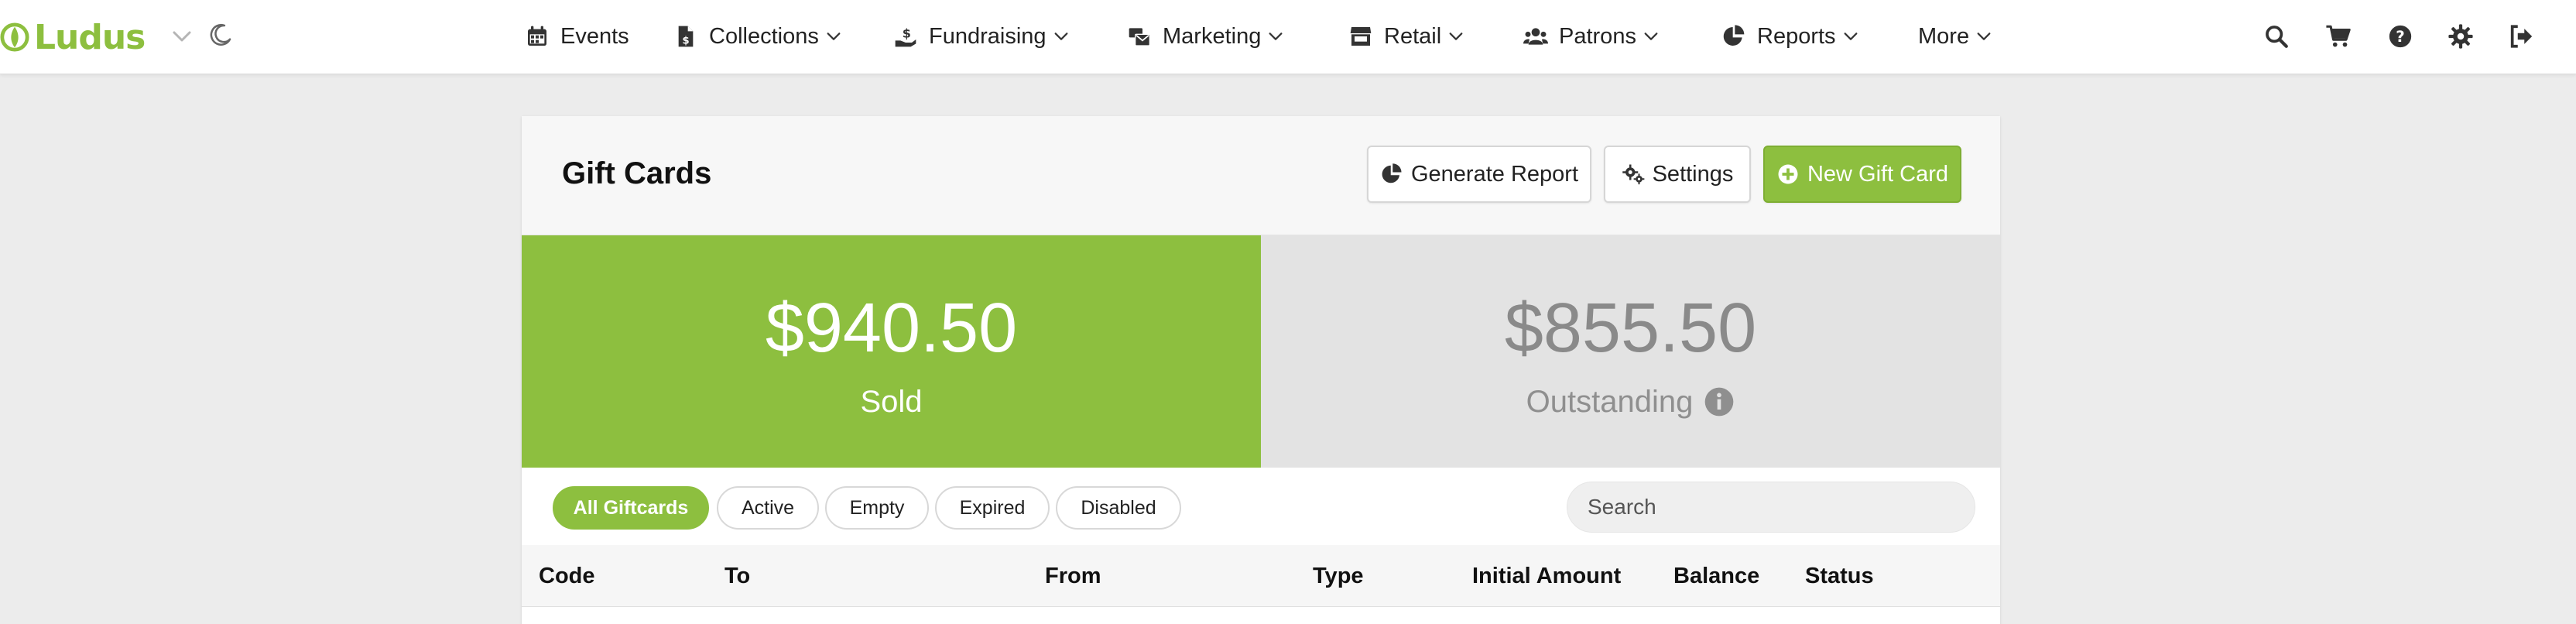 The height and width of the screenshot is (624, 2576). I want to click on search-input, so click(1771, 507).